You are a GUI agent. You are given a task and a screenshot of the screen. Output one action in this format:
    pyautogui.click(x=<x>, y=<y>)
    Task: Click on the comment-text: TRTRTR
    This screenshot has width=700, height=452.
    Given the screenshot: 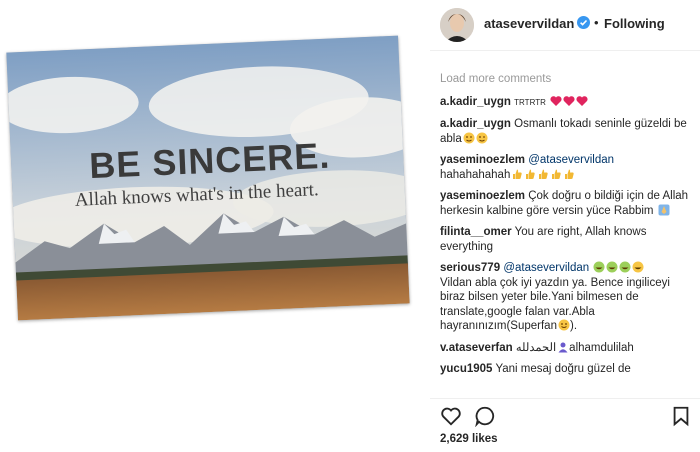 What is the action you would take?
    pyautogui.click(x=530, y=102)
    